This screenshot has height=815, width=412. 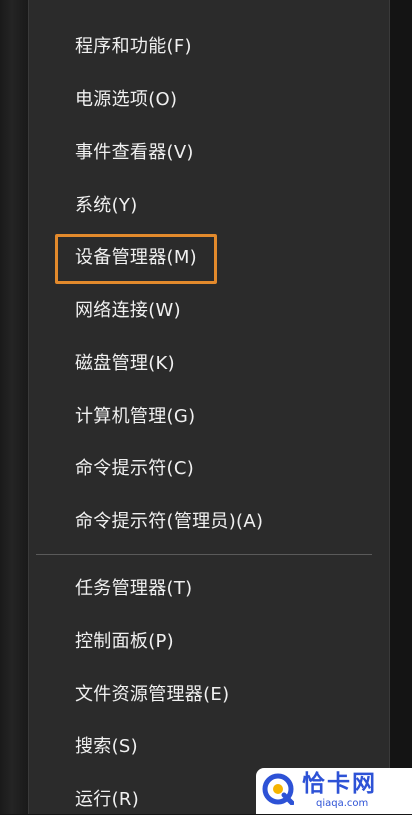 What do you see at coordinates (169, 522) in the screenshot?
I see `menu-item-command-prompt-admin: 命令提示符(管理员)(A)` at bounding box center [169, 522].